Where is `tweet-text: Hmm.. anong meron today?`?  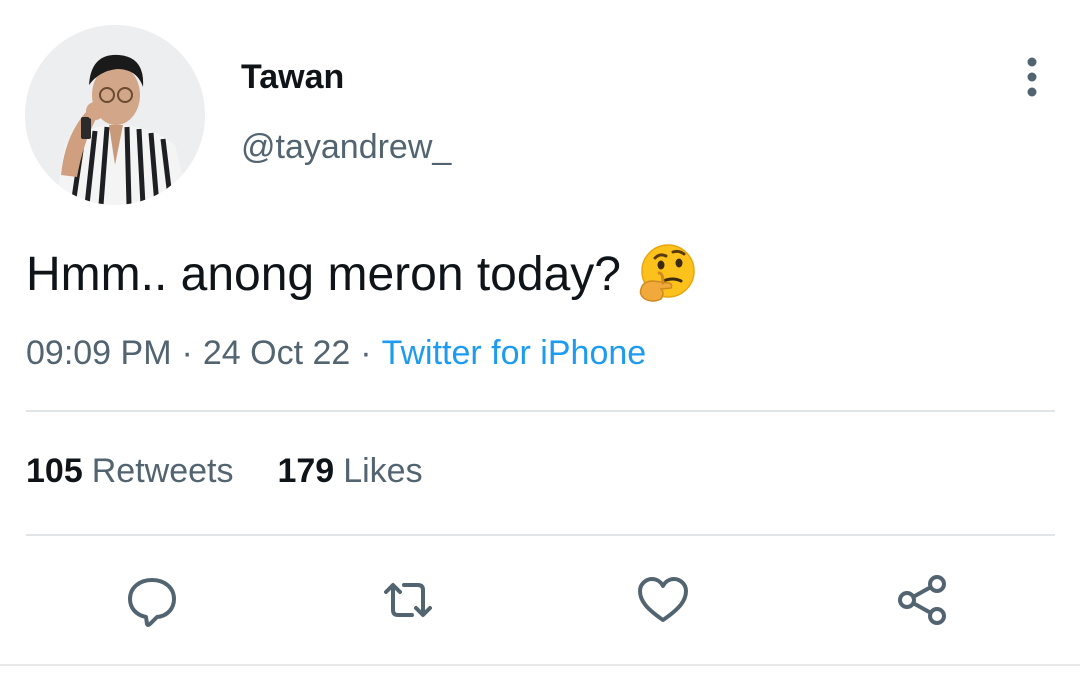 tweet-text: Hmm.. anong meron today? is located at coordinates (361, 274).